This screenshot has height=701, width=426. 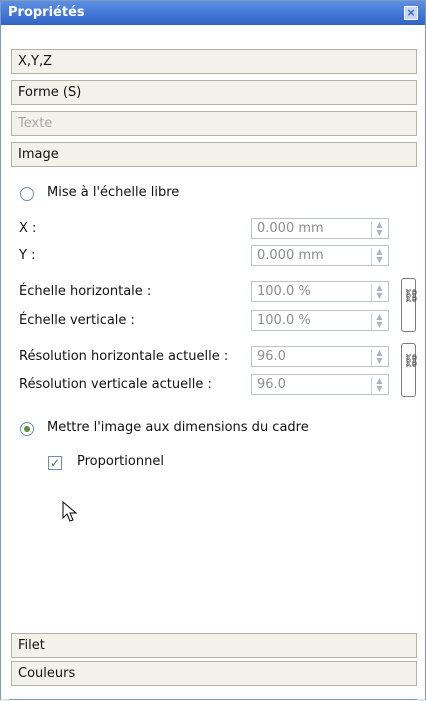 I want to click on window-title: Propriétés, so click(x=46, y=12).